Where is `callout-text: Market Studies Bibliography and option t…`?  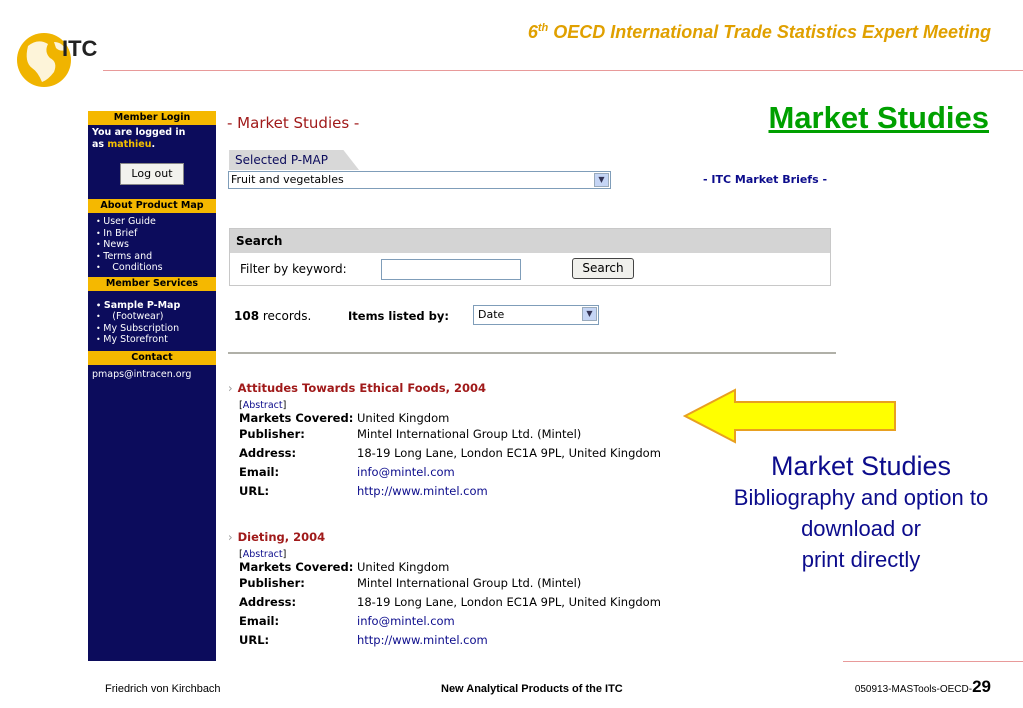 callout-text: Market Studies Bibliography and option t… is located at coordinates (861, 512).